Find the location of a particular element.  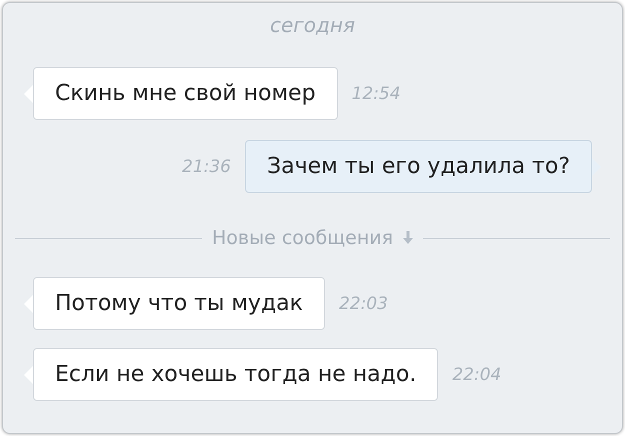

message-bubble: Зачем ты его удалила то? is located at coordinates (423, 166).